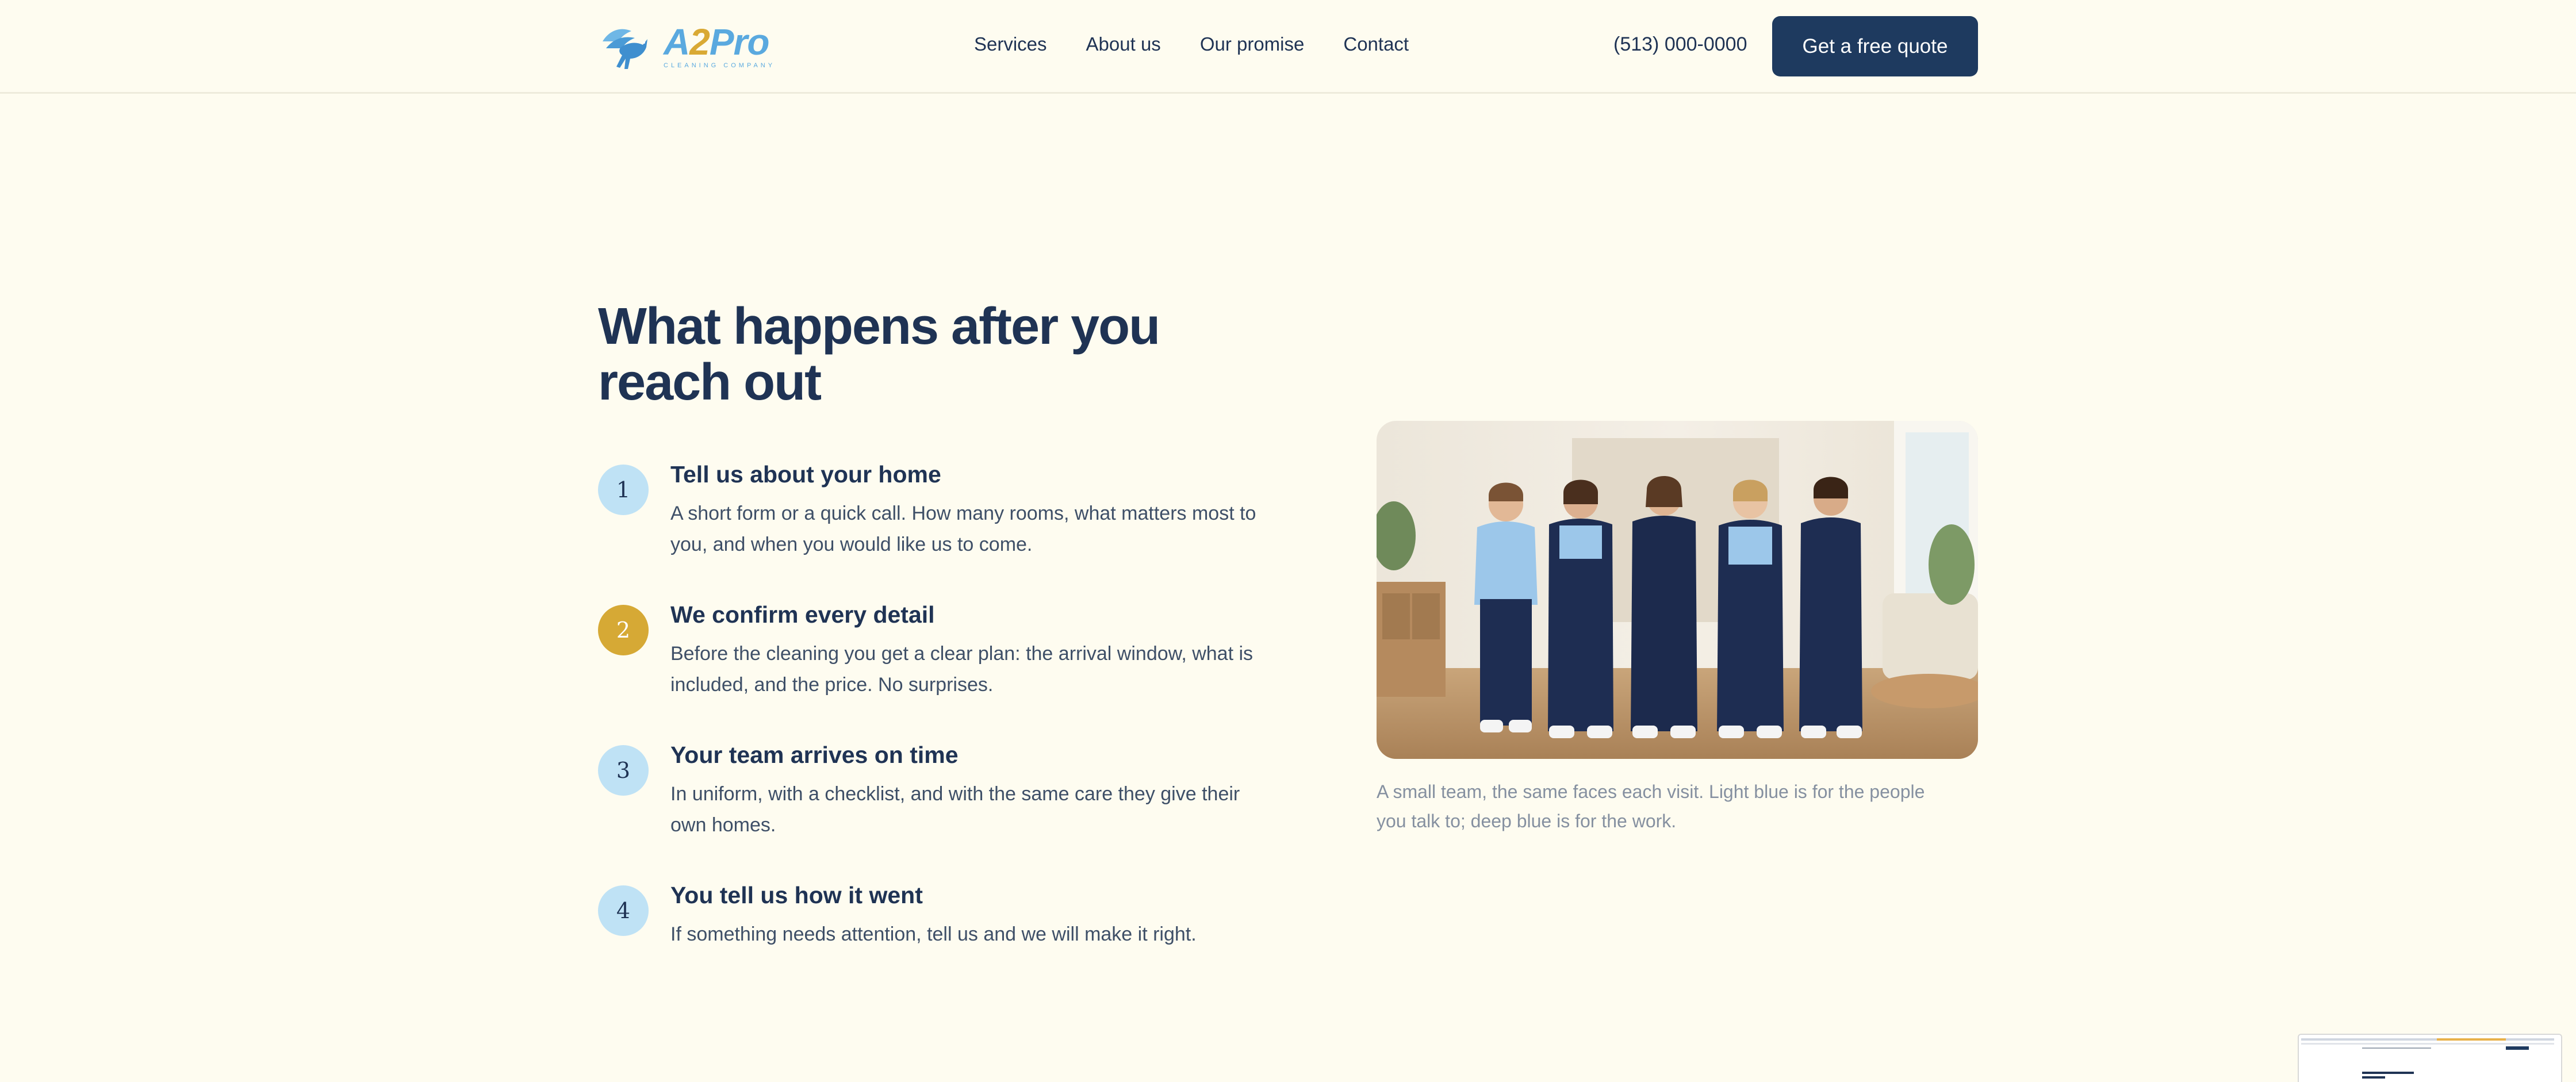 The width and height of the screenshot is (2576, 1082). What do you see at coordinates (1123, 44) in the screenshot?
I see `nav-link-about-us: About us` at bounding box center [1123, 44].